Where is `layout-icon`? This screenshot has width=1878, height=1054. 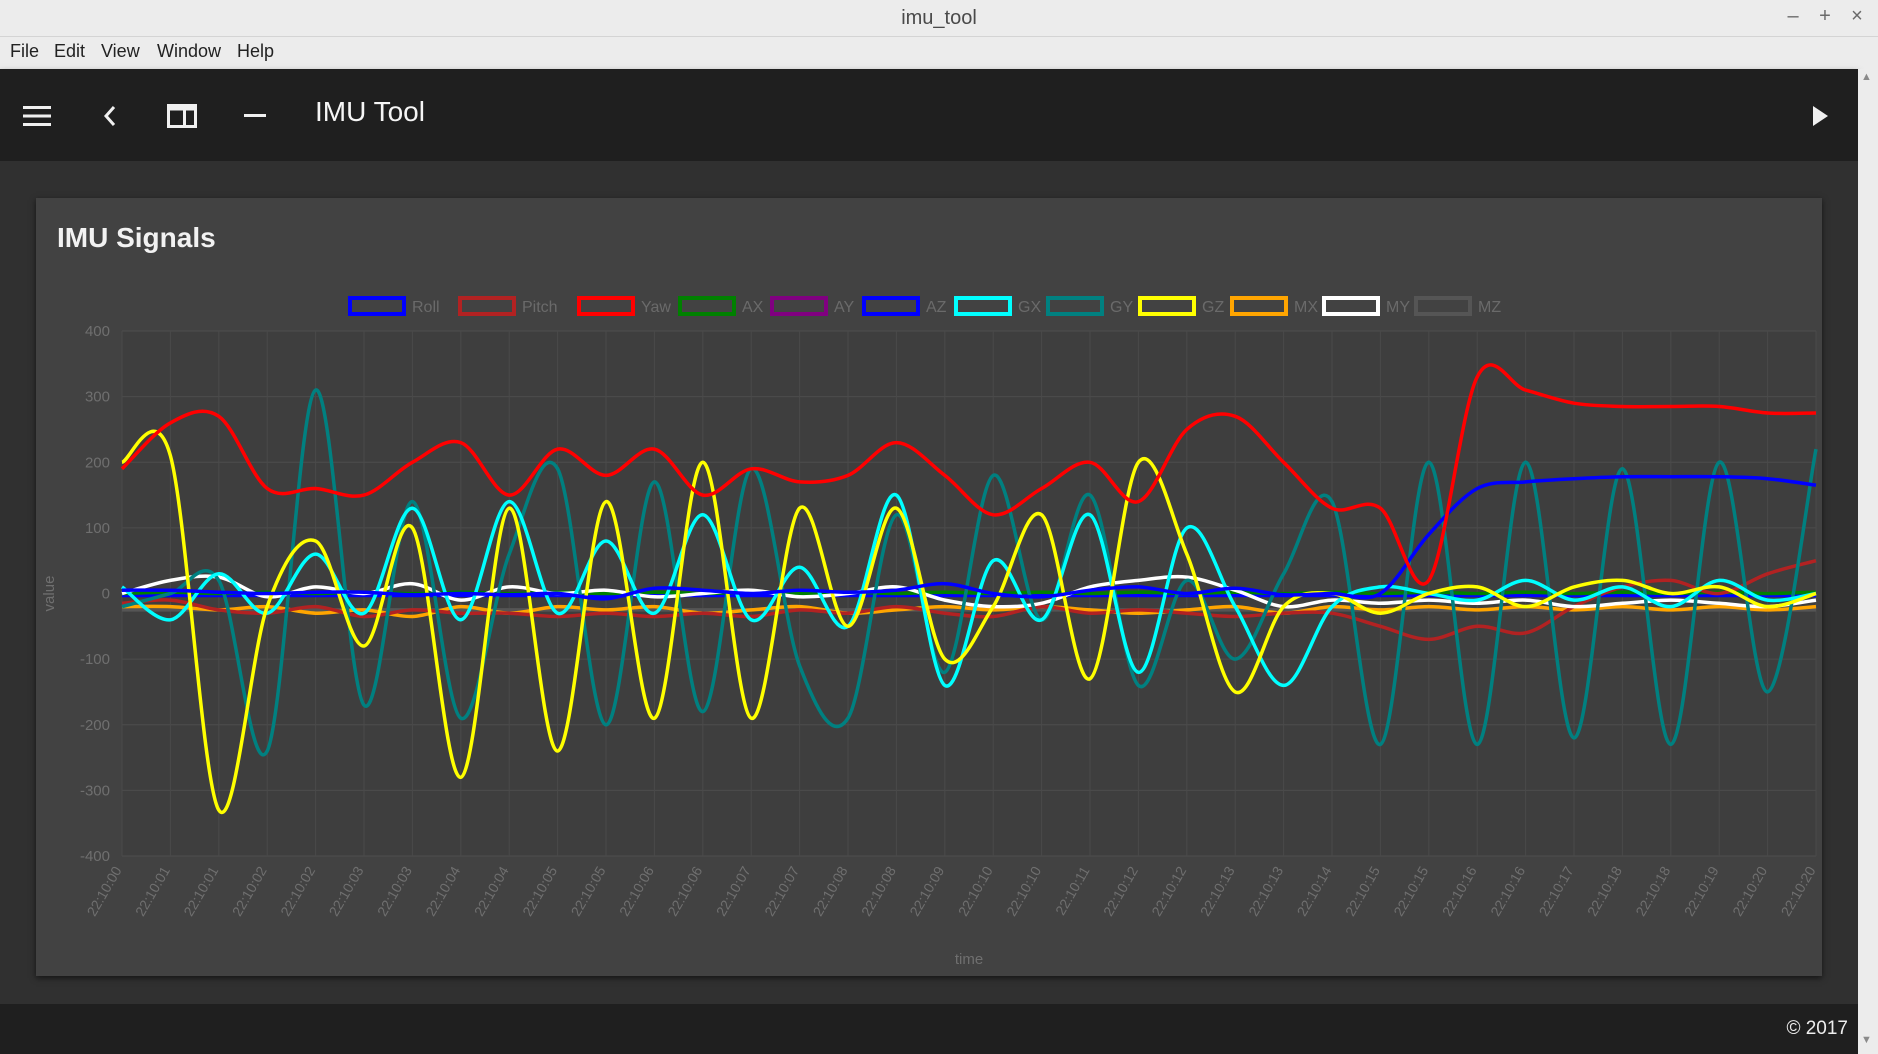
layout-icon is located at coordinates (182, 116).